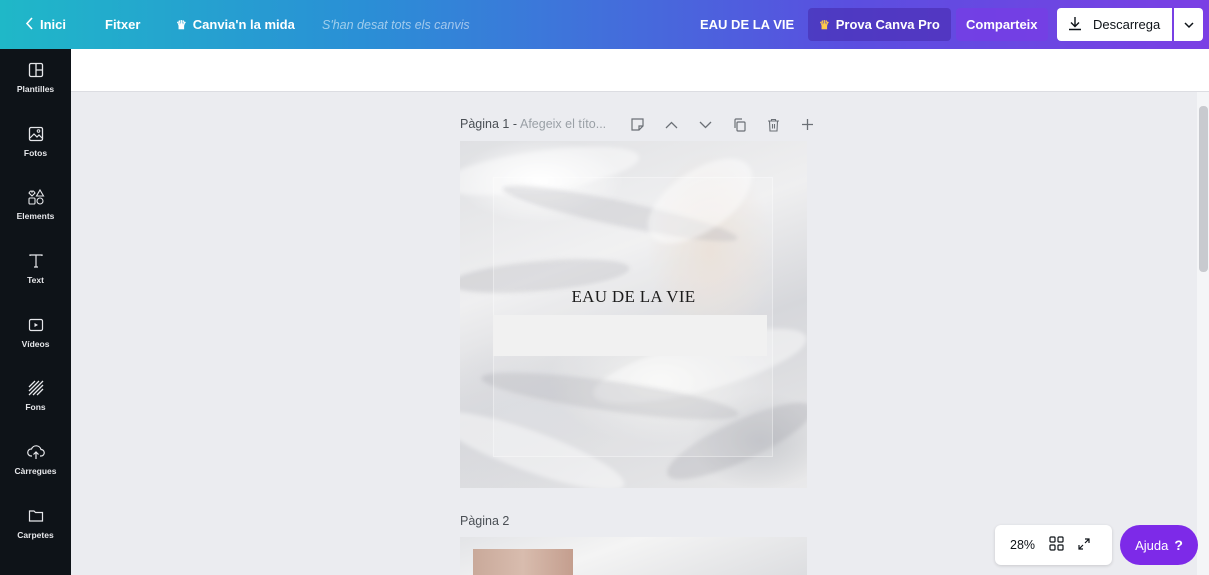  I want to click on download-label: Descarrega, so click(1127, 24).